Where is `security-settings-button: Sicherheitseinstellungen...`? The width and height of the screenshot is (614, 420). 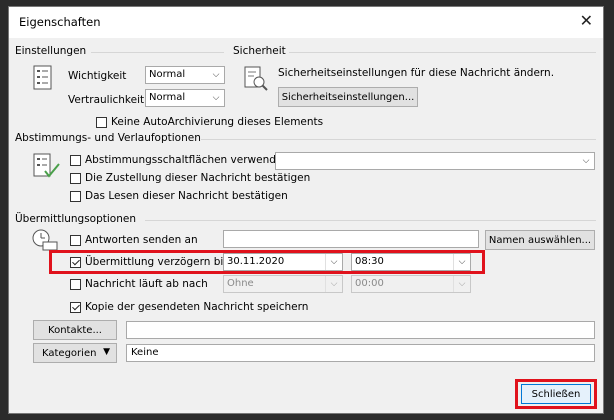
security-settings-button: Sicherheitseinstellungen... is located at coordinates (348, 97).